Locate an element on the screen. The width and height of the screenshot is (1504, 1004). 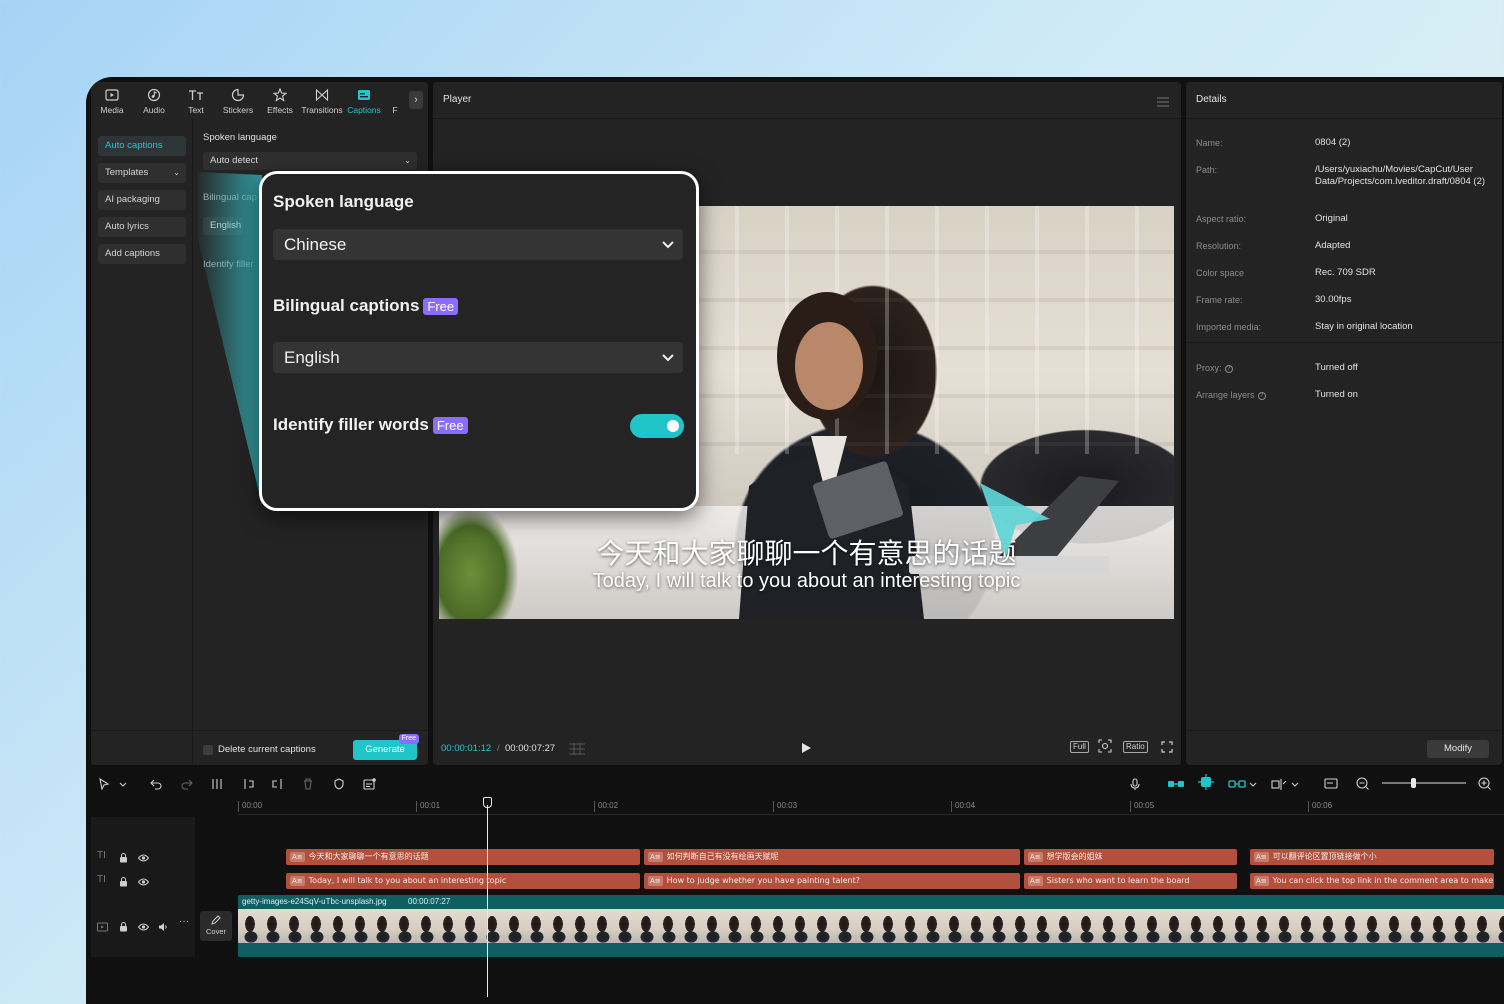
detail-value: Turned on is located at coordinates (1336, 394).